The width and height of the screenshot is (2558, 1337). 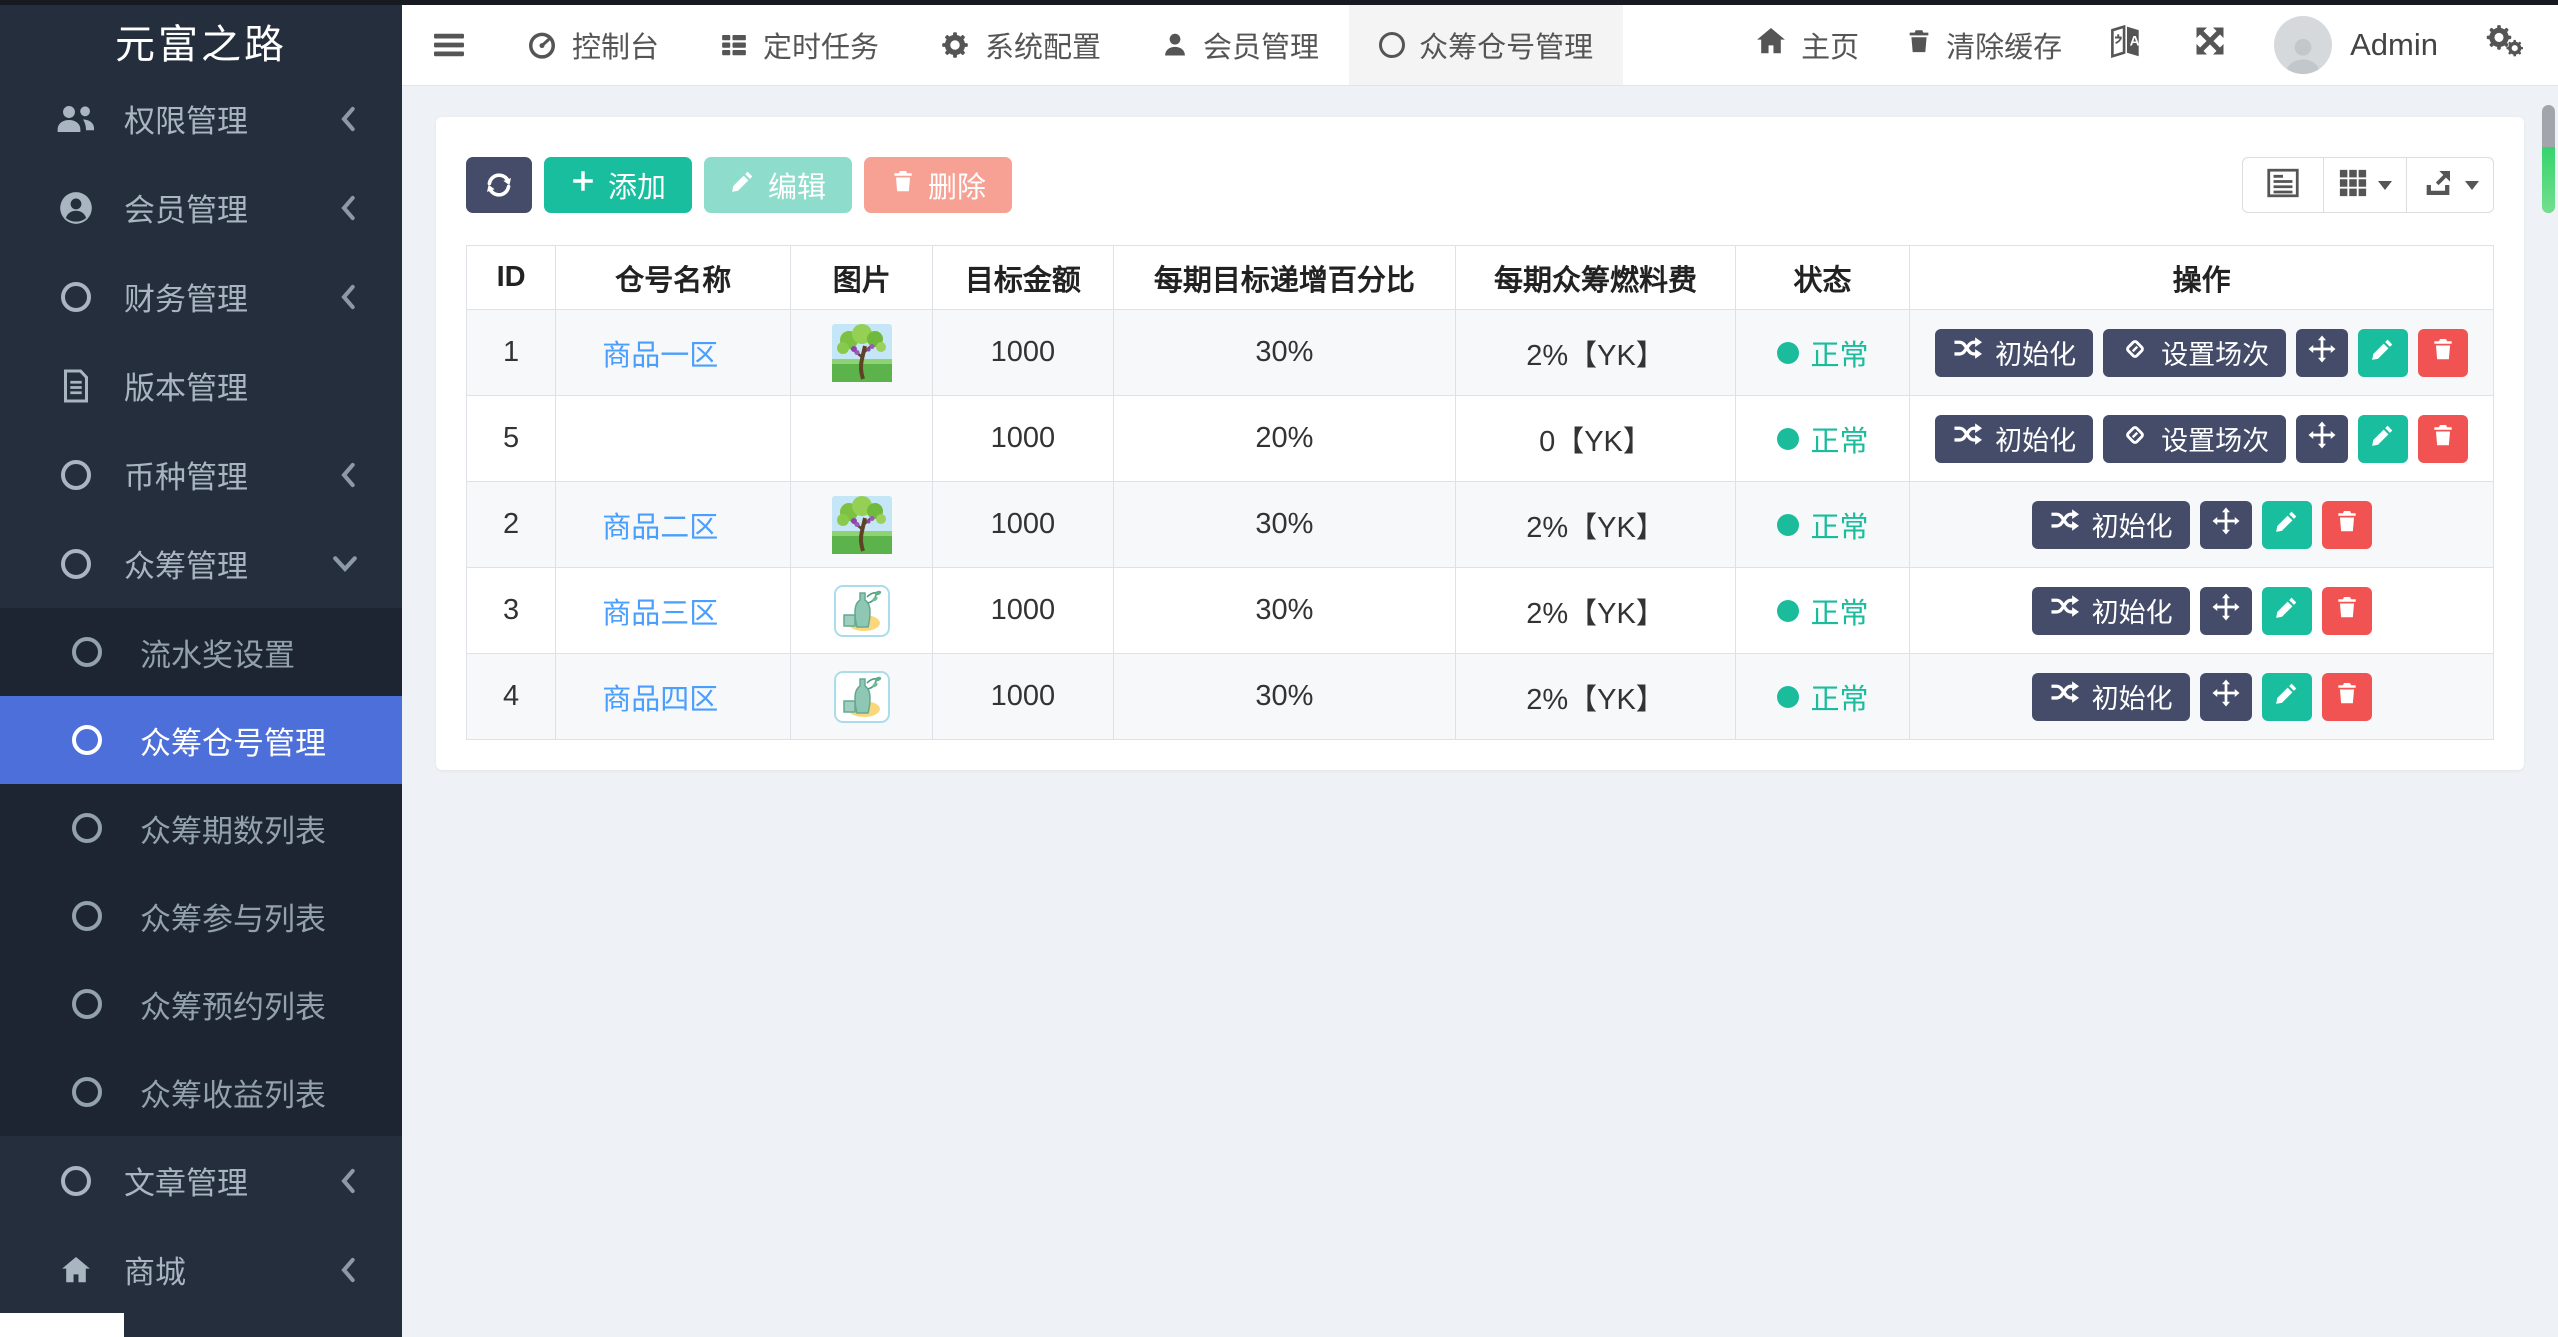 I want to click on table-row: 2 商品二区 1000 30% 2%【YK】 正常 初始化, so click(x=1479, y=524).